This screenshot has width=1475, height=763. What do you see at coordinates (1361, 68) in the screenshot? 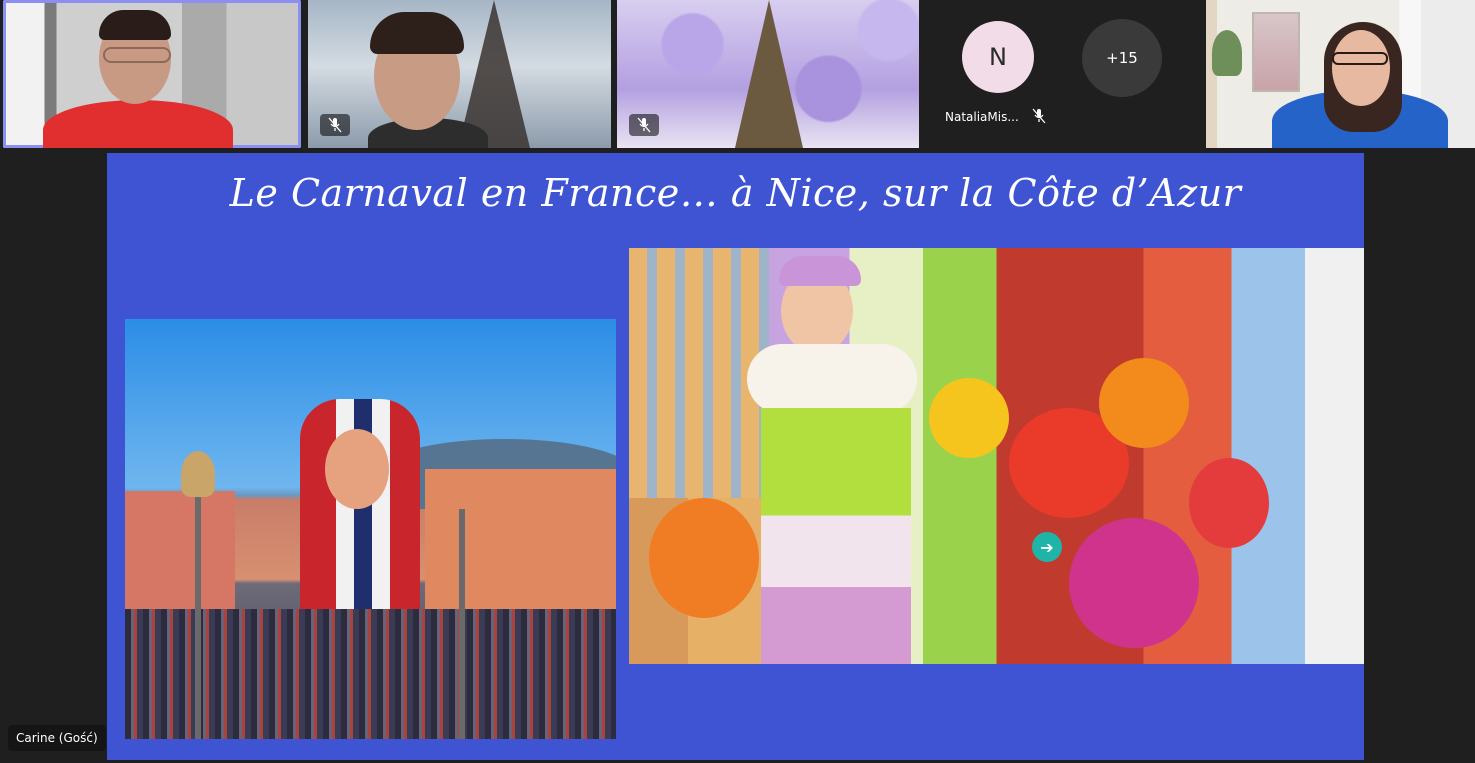
I see `participant-head` at bounding box center [1361, 68].